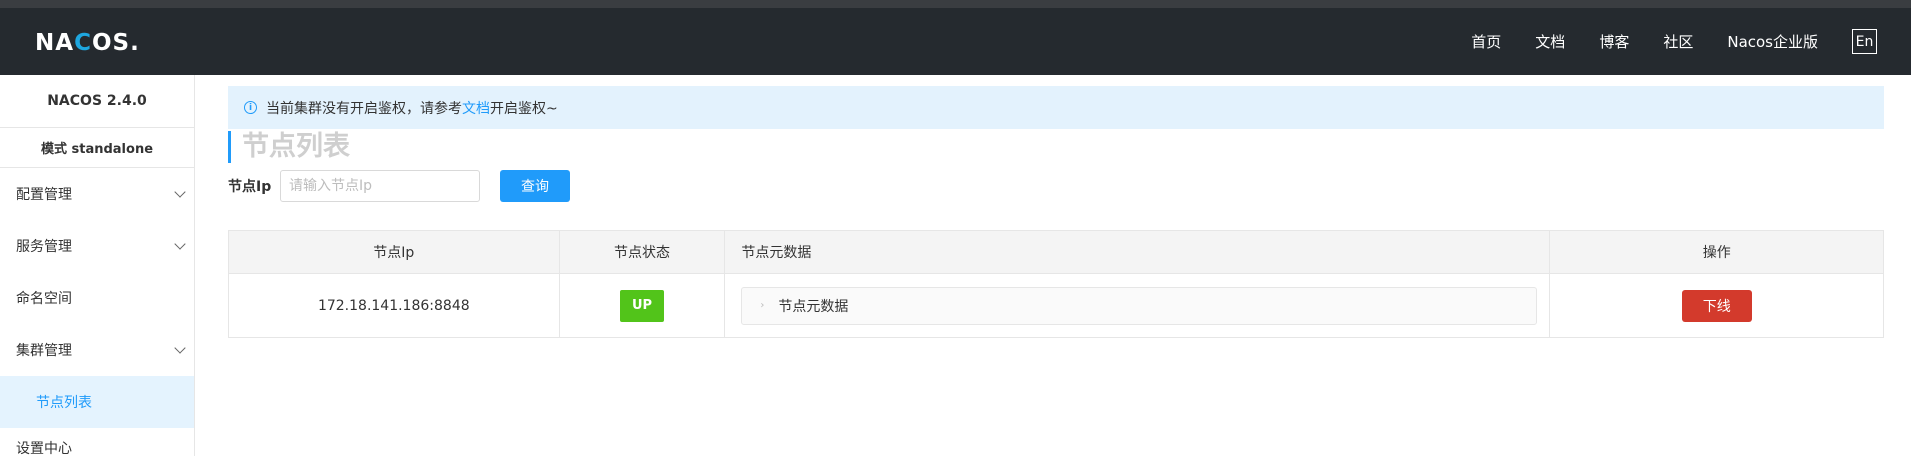 The height and width of the screenshot is (456, 1911). Describe the element at coordinates (97, 350) in the screenshot. I see `sidebar-item-cluster-management: 集群管理` at that location.